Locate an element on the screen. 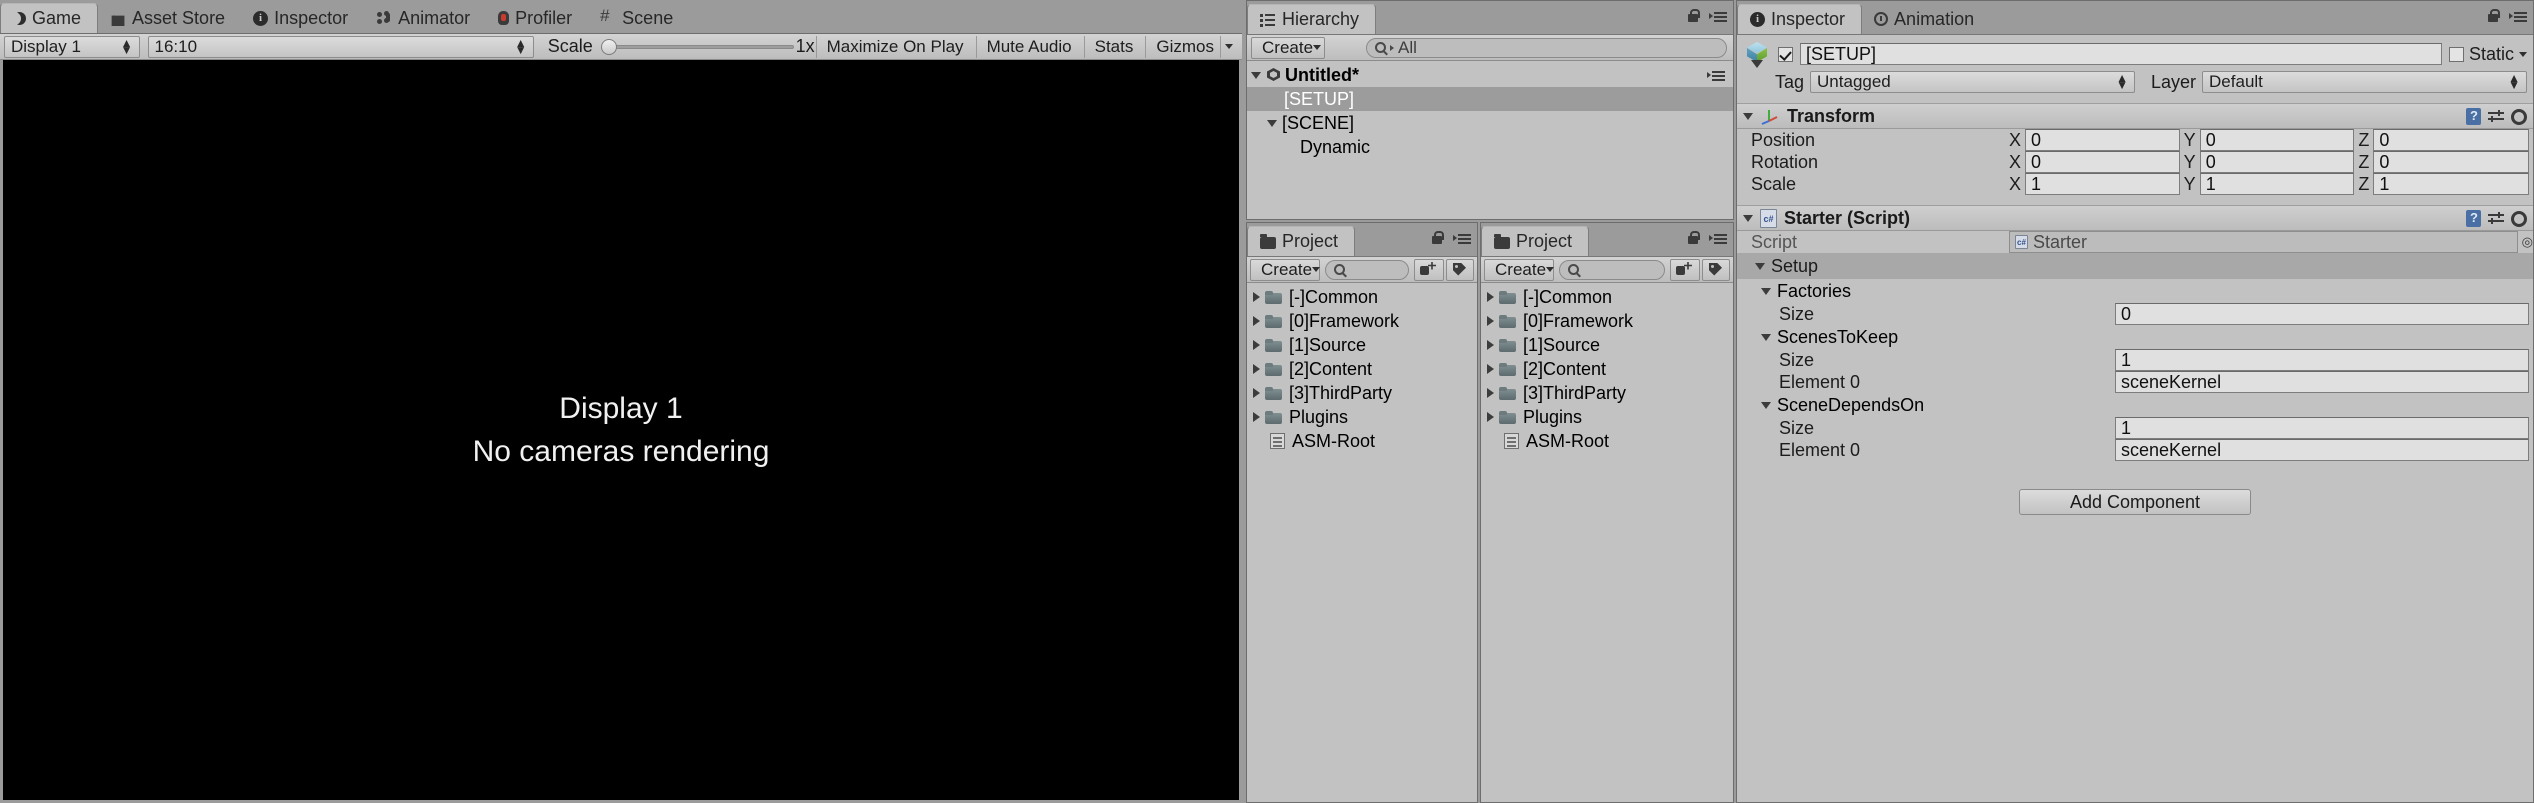 This screenshot has width=2534, height=803. scale-slider is located at coordinates (697, 47).